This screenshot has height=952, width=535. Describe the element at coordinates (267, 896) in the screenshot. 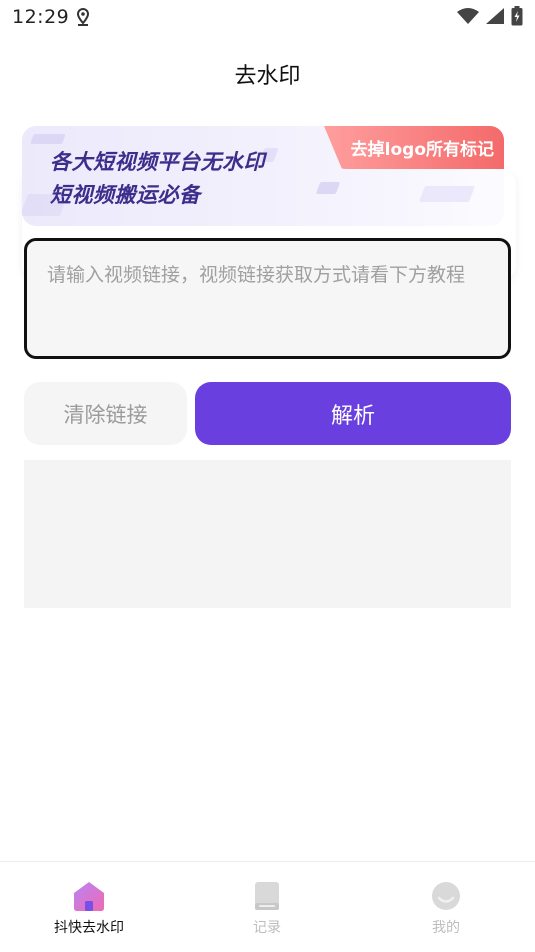

I see `book-icon` at that location.